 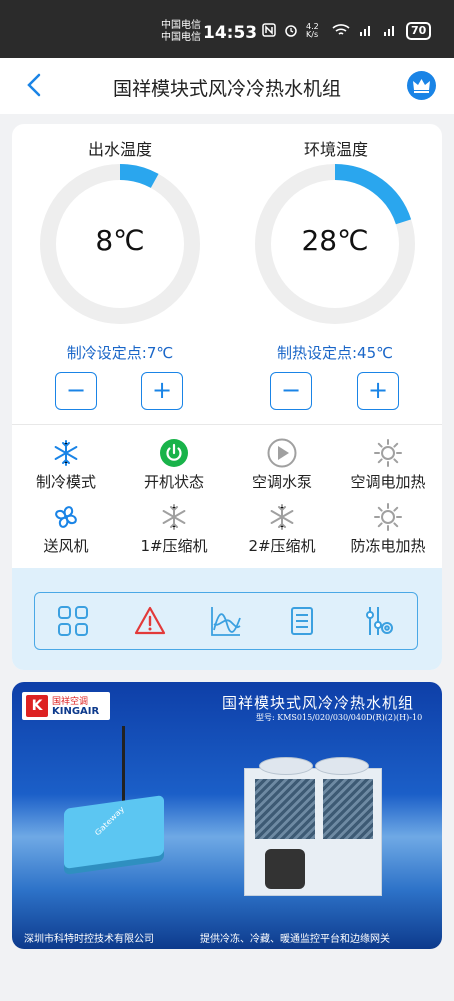 I want to click on antenna-image, so click(x=123, y=766).